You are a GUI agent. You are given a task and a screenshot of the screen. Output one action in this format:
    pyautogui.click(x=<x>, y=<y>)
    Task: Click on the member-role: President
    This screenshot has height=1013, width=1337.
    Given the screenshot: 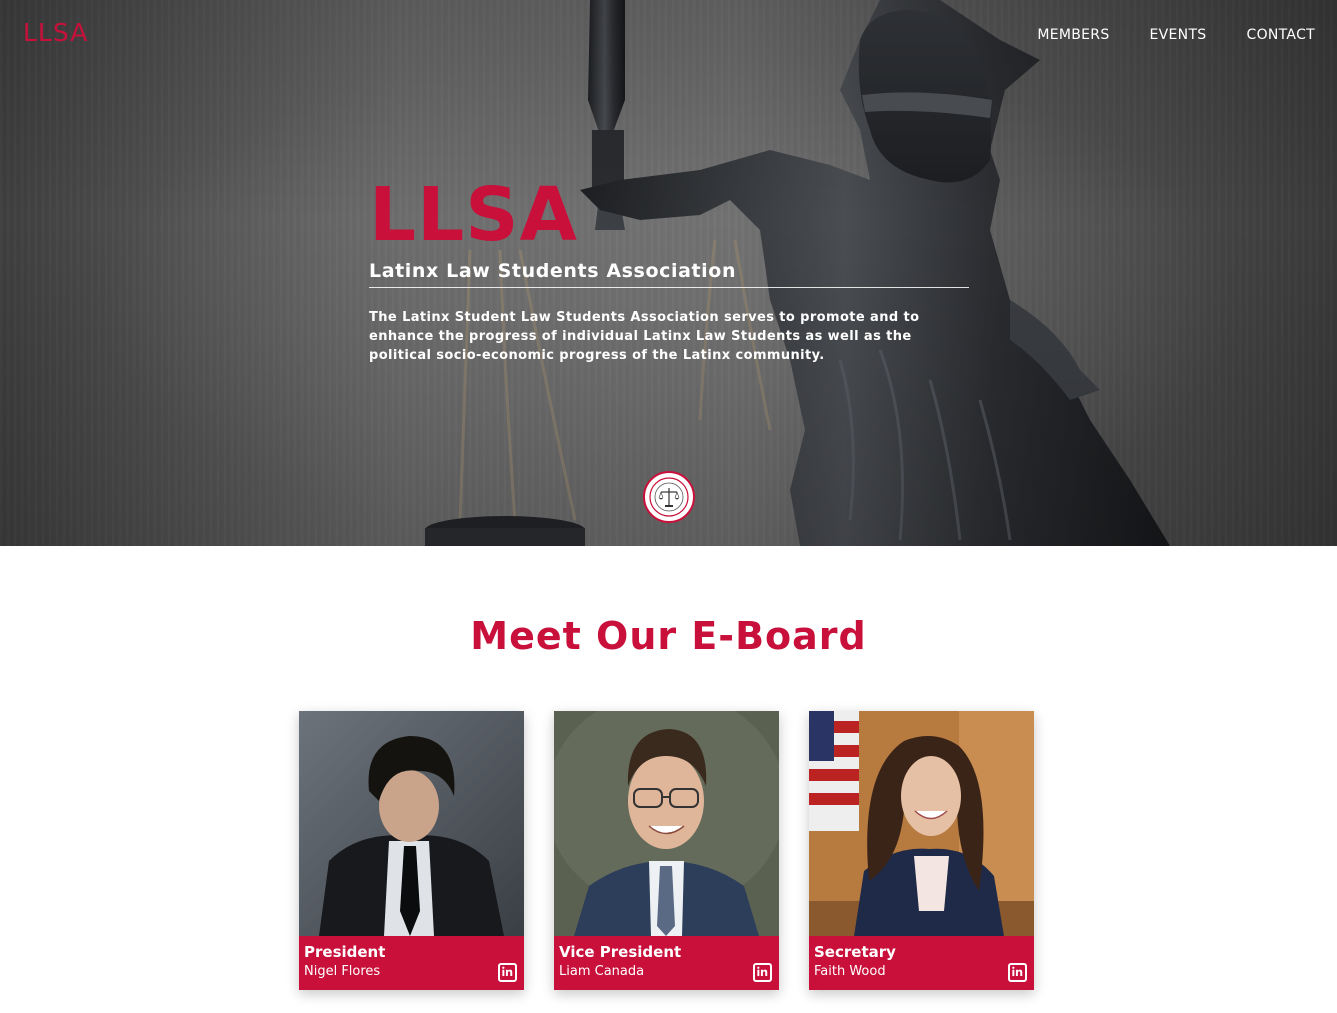 What is the action you would take?
    pyautogui.click(x=345, y=952)
    